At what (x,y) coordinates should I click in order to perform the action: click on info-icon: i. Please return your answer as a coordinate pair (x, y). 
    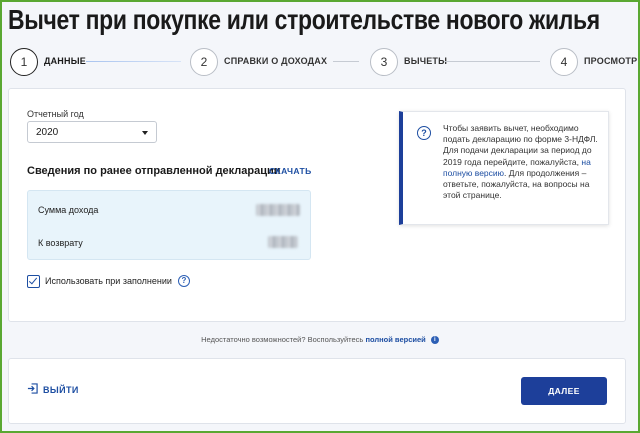
    Looking at the image, I should click on (434, 340).